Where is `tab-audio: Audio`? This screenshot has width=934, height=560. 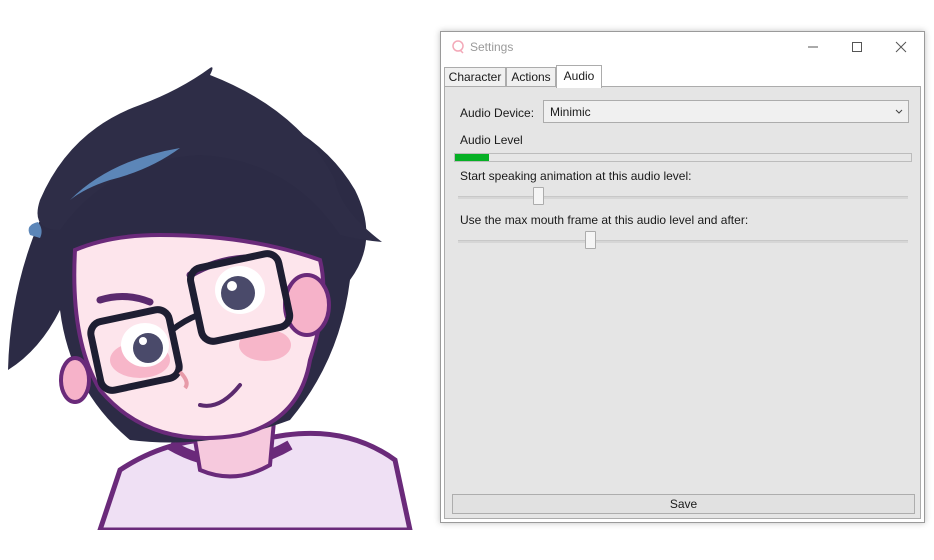
tab-audio: Audio is located at coordinates (579, 76).